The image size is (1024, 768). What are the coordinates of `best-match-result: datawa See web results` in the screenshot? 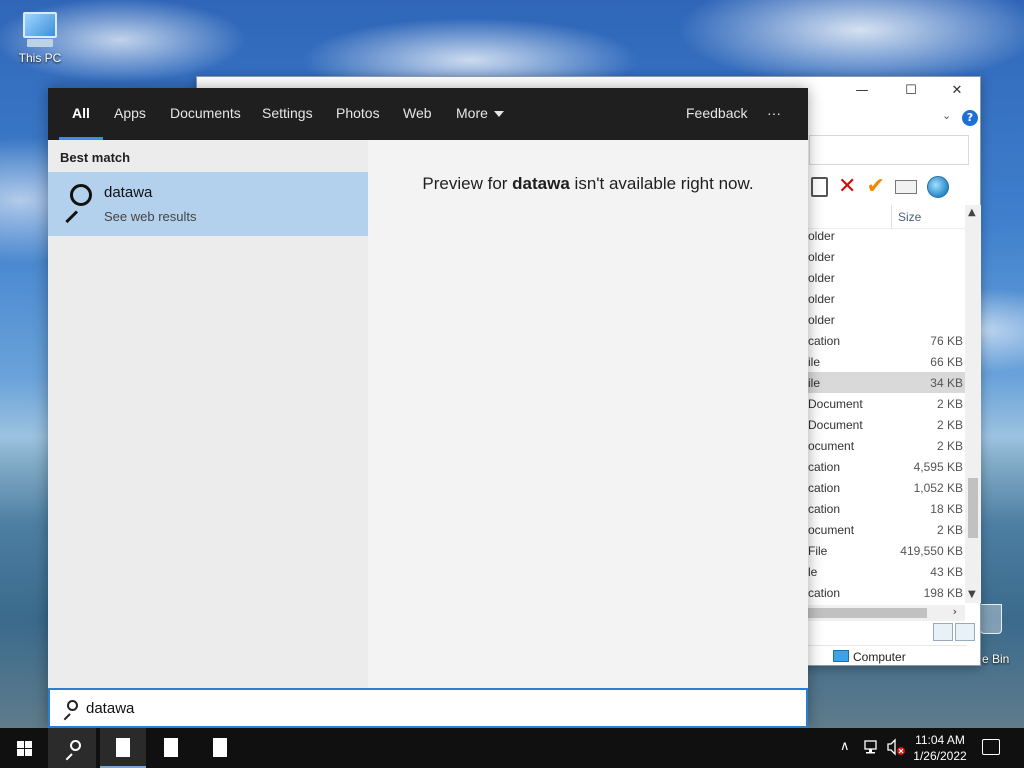 It's located at (208, 204).